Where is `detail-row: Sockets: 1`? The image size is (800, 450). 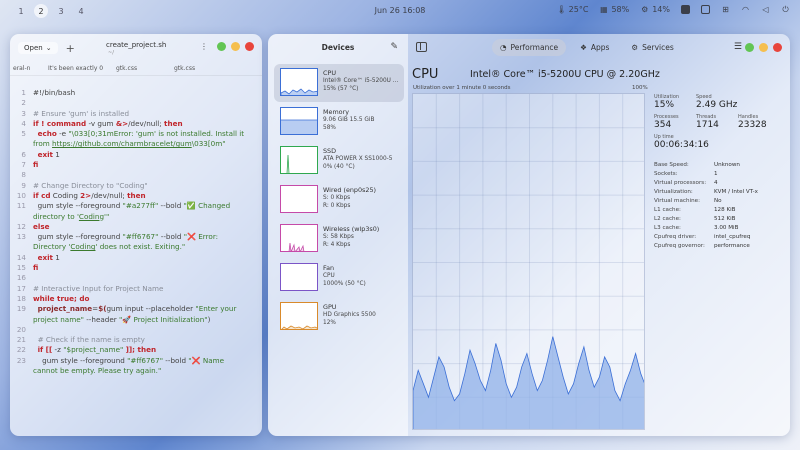
detail-row: Sockets: 1 is located at coordinates (719, 175).